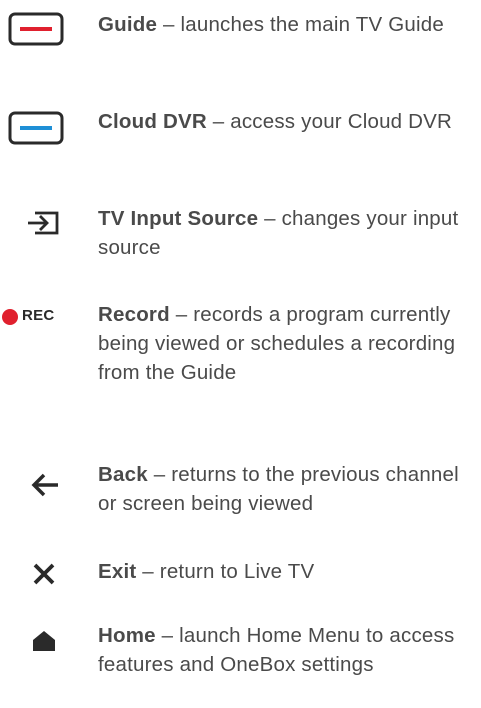 Image resolution: width=481 pixels, height=708 pixels. I want to click on description: – access your Cloud DVR, so click(329, 121).